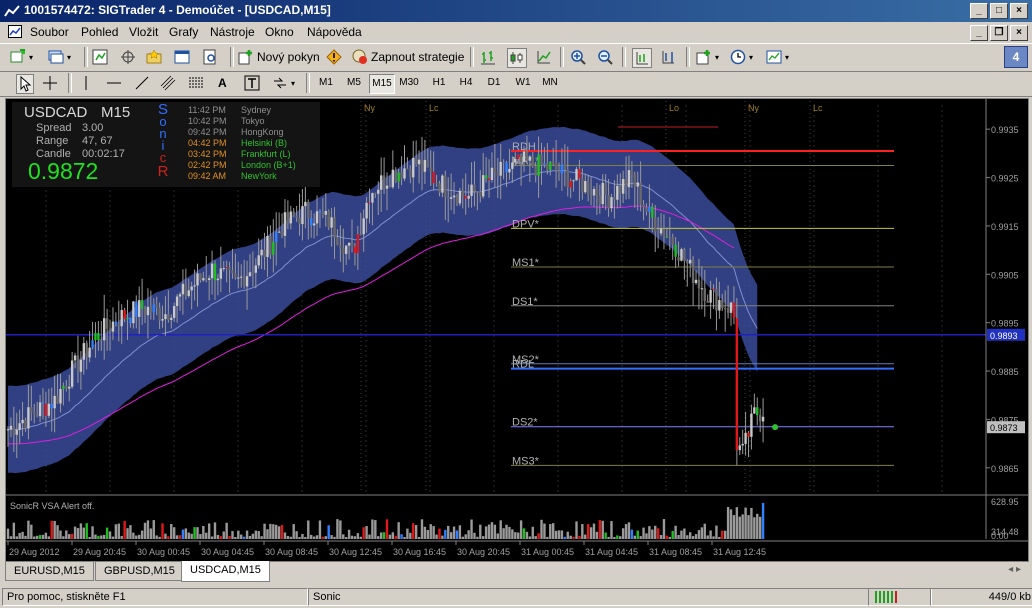 Image resolution: width=1032 pixels, height=608 pixels. Describe the element at coordinates (210, 57) in the screenshot. I see `tester-button` at that location.